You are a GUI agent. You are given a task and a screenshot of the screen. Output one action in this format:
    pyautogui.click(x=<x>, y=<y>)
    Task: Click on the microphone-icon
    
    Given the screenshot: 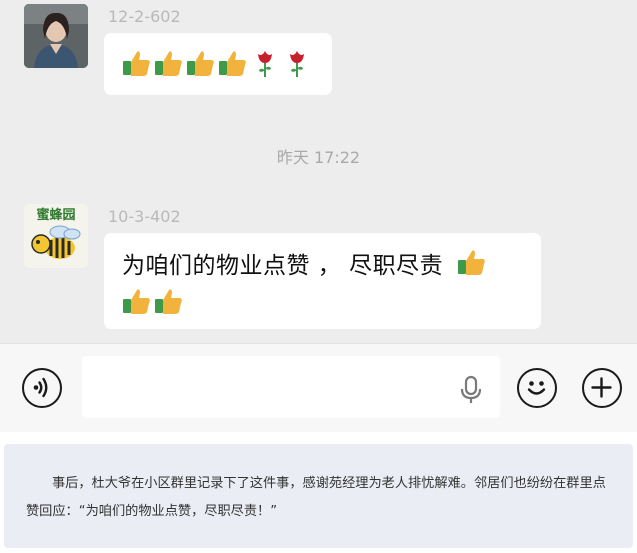 What is the action you would take?
    pyautogui.click(x=471, y=390)
    